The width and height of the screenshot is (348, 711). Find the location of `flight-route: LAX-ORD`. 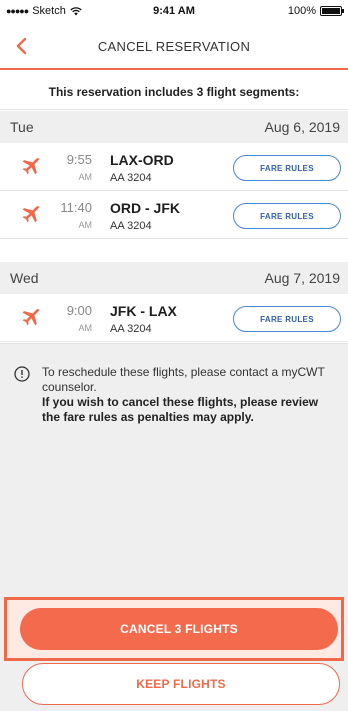

flight-route: LAX-ORD is located at coordinates (142, 160).